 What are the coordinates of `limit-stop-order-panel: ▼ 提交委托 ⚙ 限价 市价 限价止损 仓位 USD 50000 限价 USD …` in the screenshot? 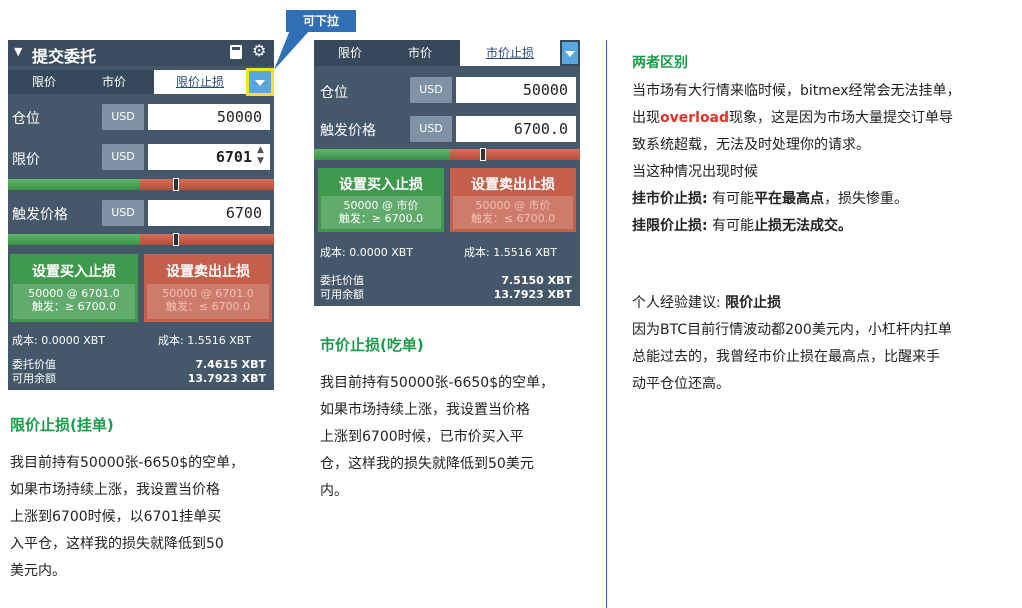 It's located at (141, 215).